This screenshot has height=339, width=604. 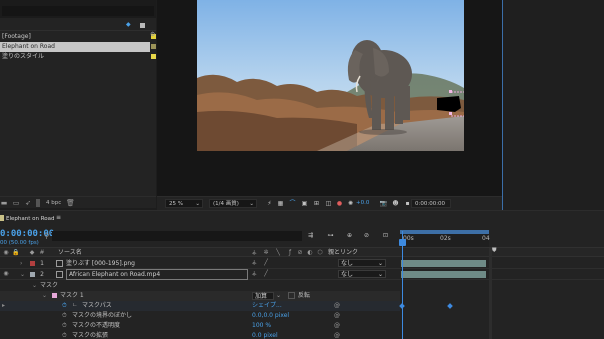 I want to click on project-item-paint-style: 塗りのスタイル, so click(x=78, y=57).